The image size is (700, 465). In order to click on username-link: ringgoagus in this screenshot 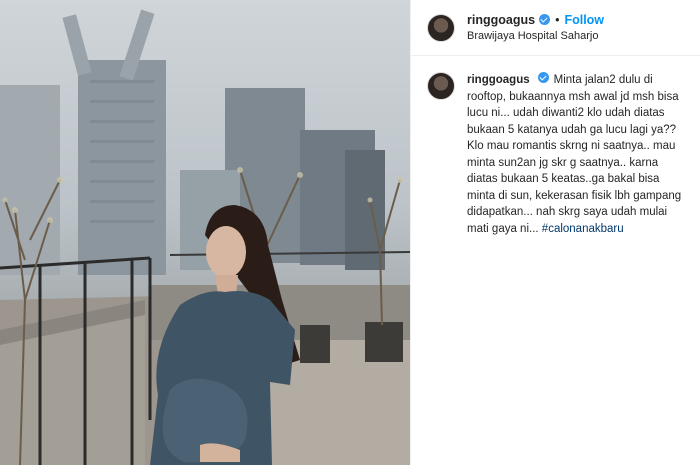, I will do `click(501, 20)`.